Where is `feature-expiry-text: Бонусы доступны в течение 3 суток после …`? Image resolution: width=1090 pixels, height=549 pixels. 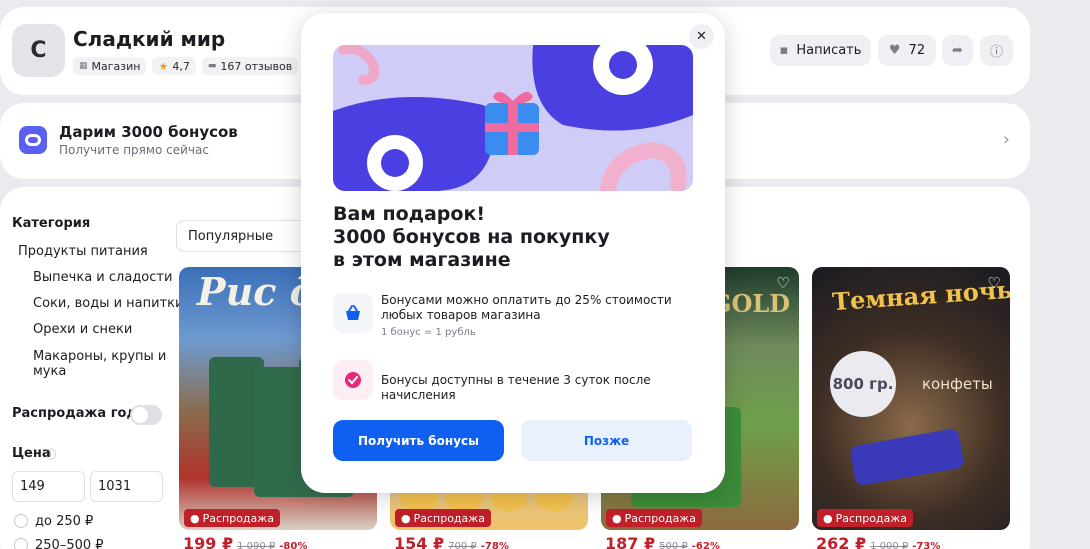 feature-expiry-text: Бонусы доступны в течение 3 суток после … is located at coordinates (516, 387).